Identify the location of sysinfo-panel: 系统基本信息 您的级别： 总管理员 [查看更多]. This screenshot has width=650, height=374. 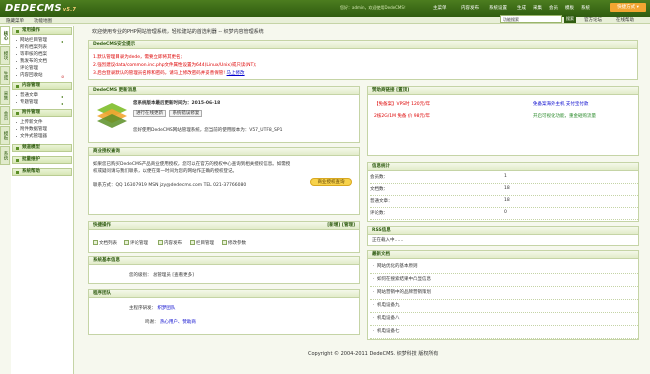
(224, 270).